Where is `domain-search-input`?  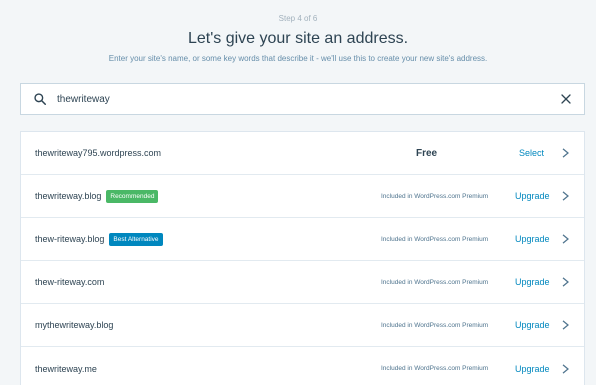 domain-search-input is located at coordinates (303, 99).